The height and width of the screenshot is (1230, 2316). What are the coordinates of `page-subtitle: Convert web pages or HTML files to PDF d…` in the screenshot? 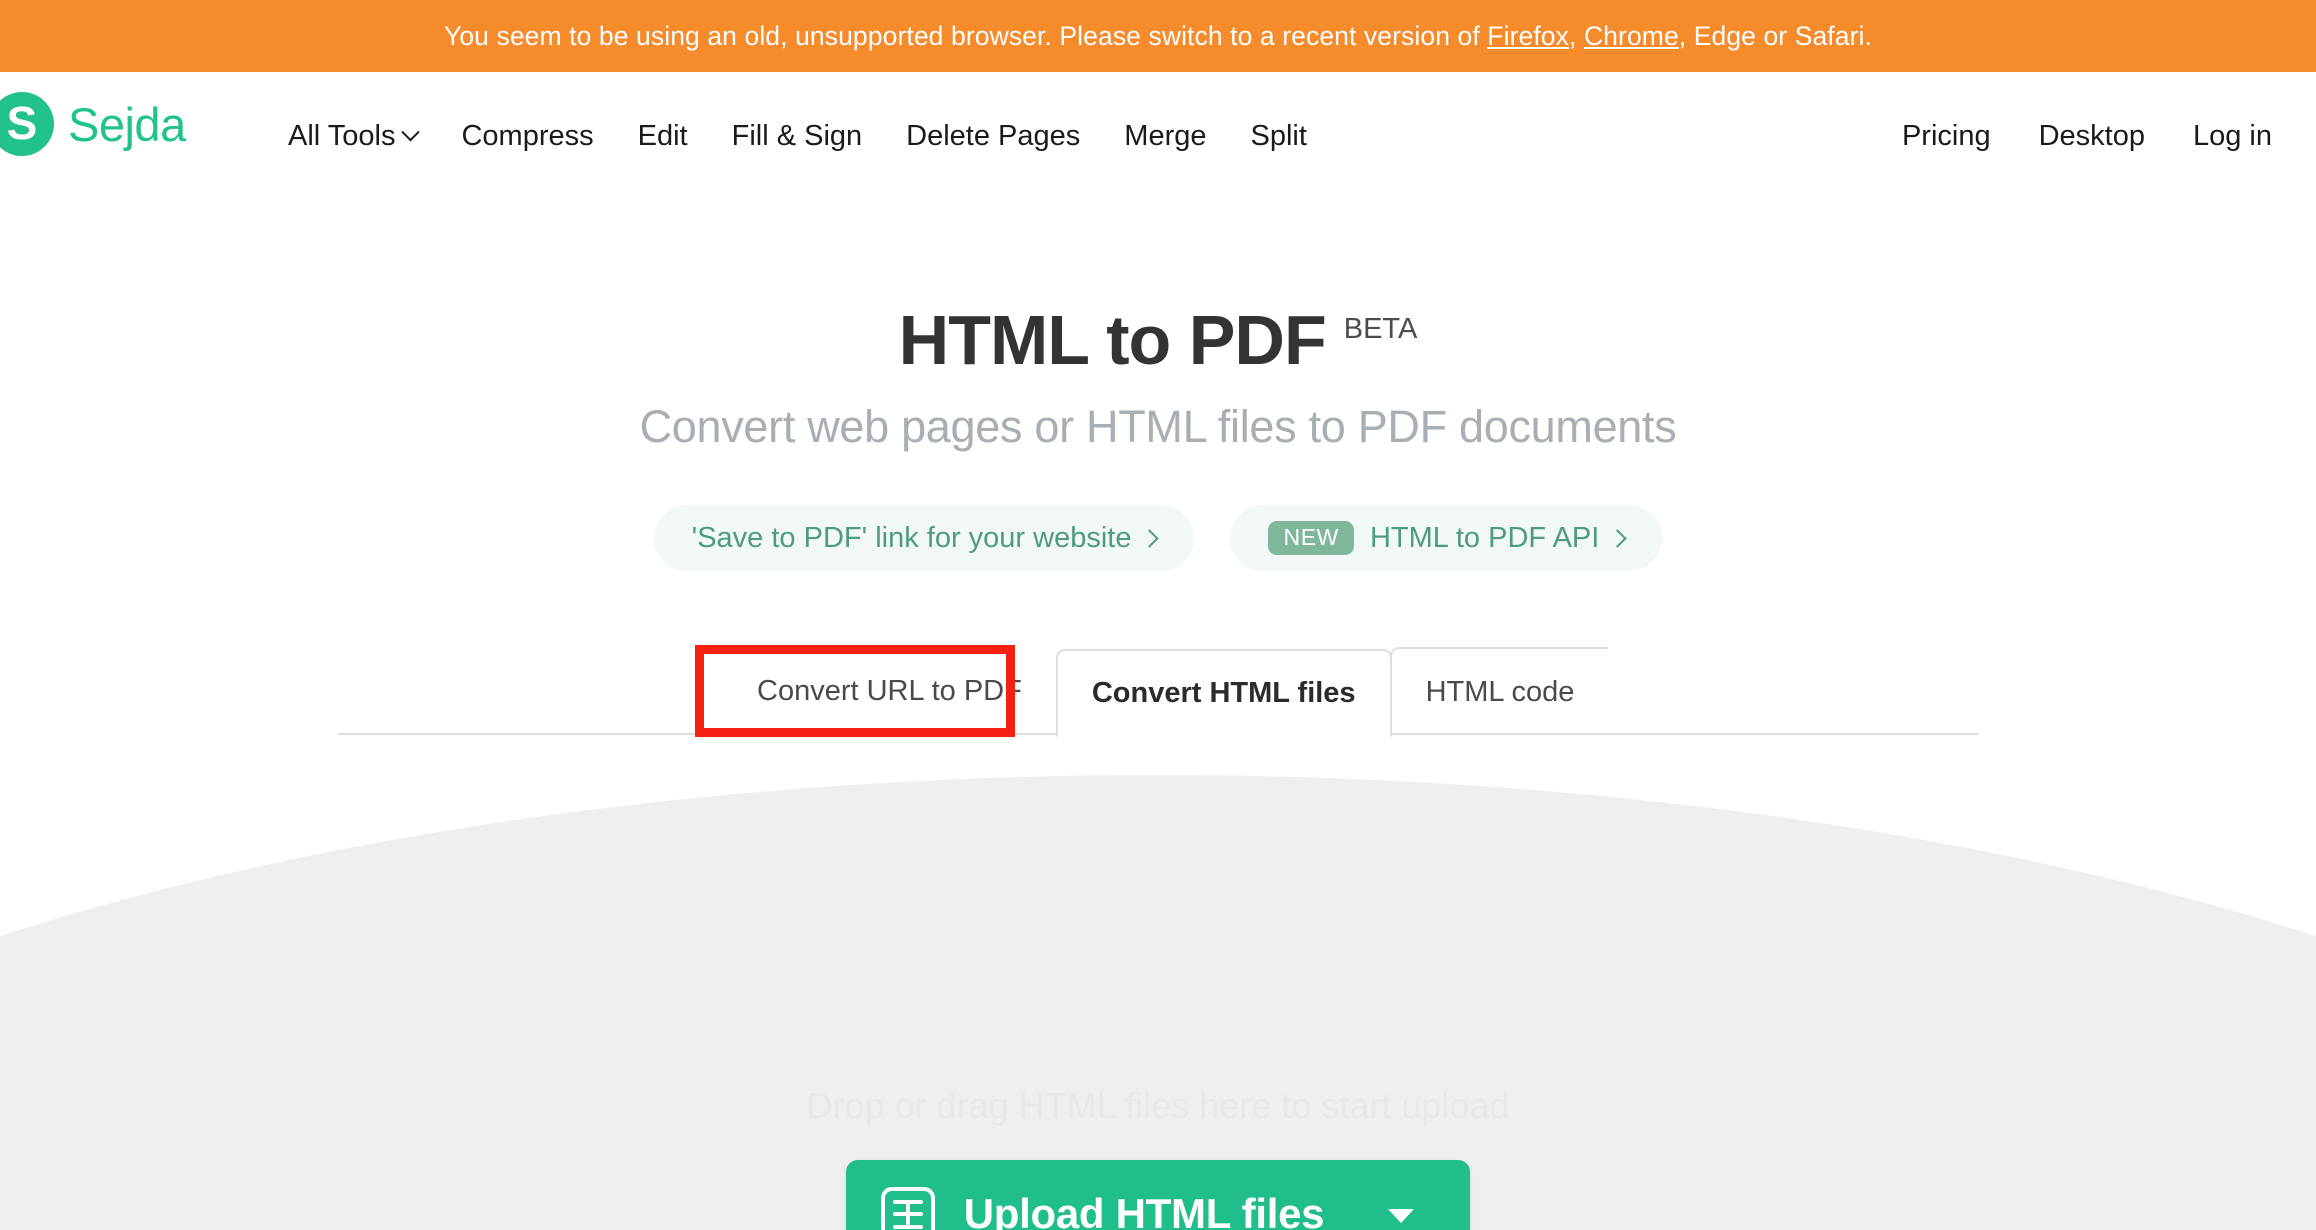 It's located at (1158, 426).